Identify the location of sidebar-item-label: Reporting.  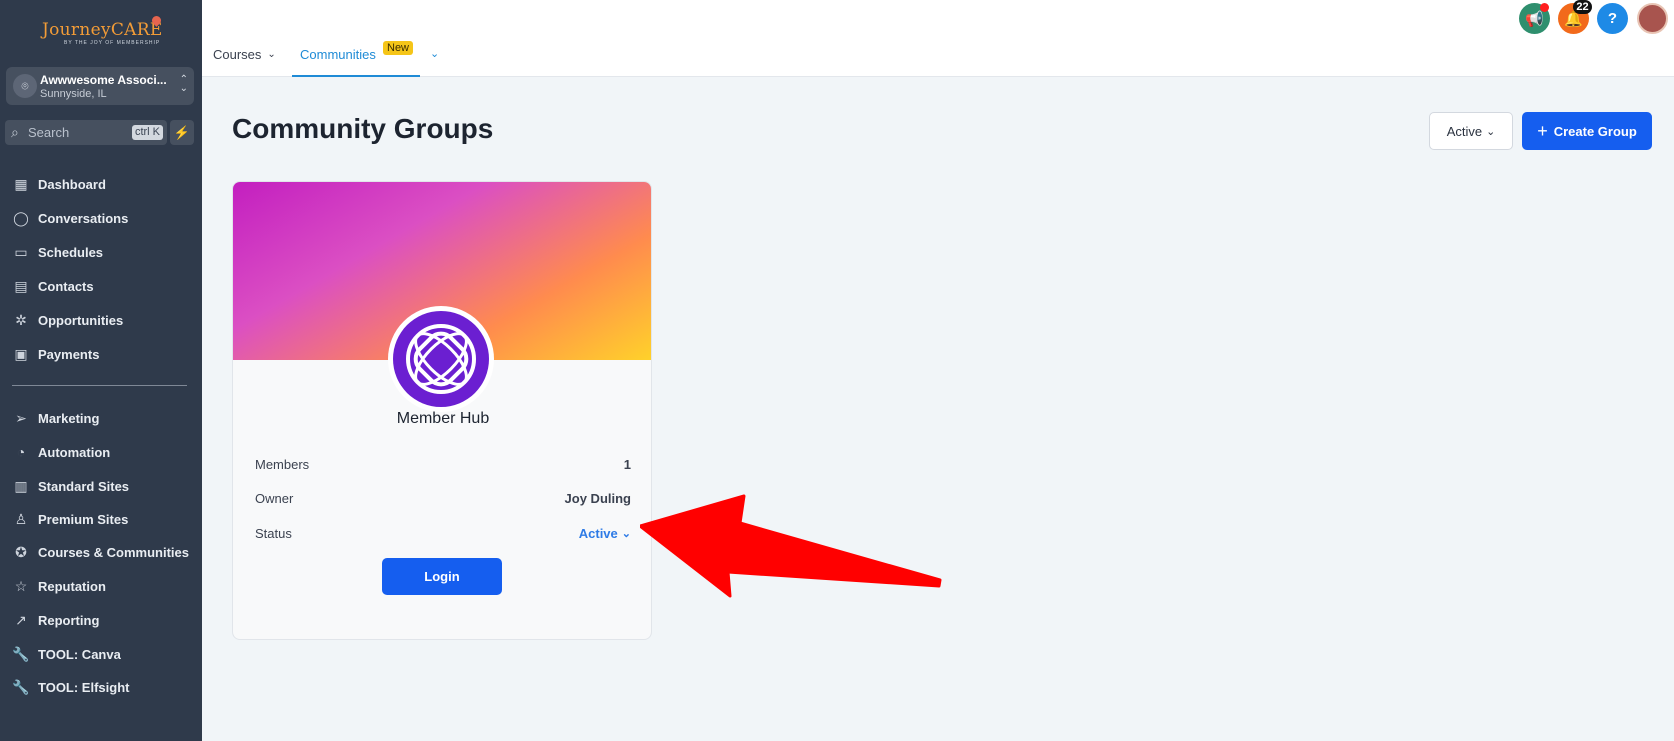
(69, 620).